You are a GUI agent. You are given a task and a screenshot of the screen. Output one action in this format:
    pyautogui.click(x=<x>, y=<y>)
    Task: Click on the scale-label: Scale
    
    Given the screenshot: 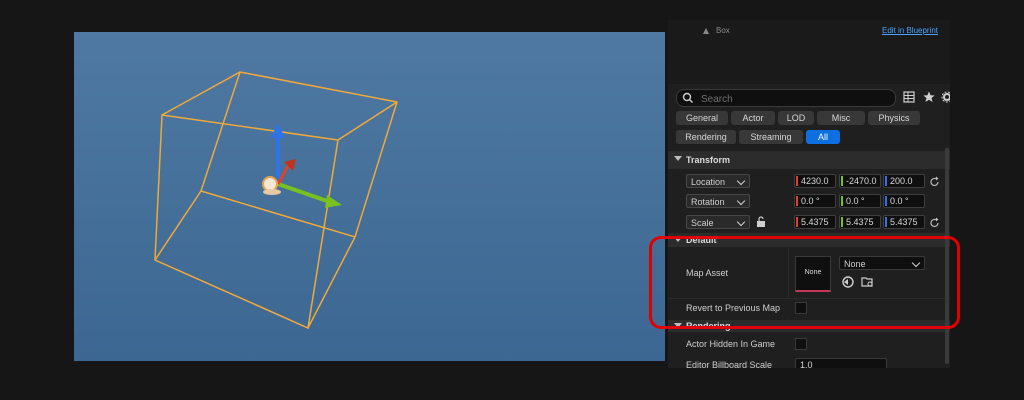 What is the action you would take?
    pyautogui.click(x=702, y=223)
    